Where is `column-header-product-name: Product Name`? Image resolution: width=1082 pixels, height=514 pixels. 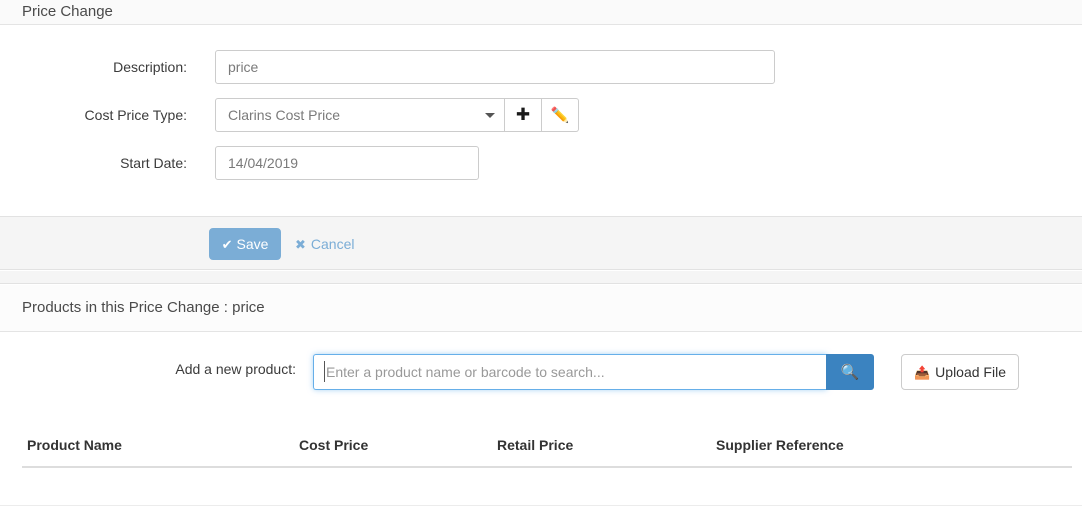 column-header-product-name: Product Name is located at coordinates (74, 445).